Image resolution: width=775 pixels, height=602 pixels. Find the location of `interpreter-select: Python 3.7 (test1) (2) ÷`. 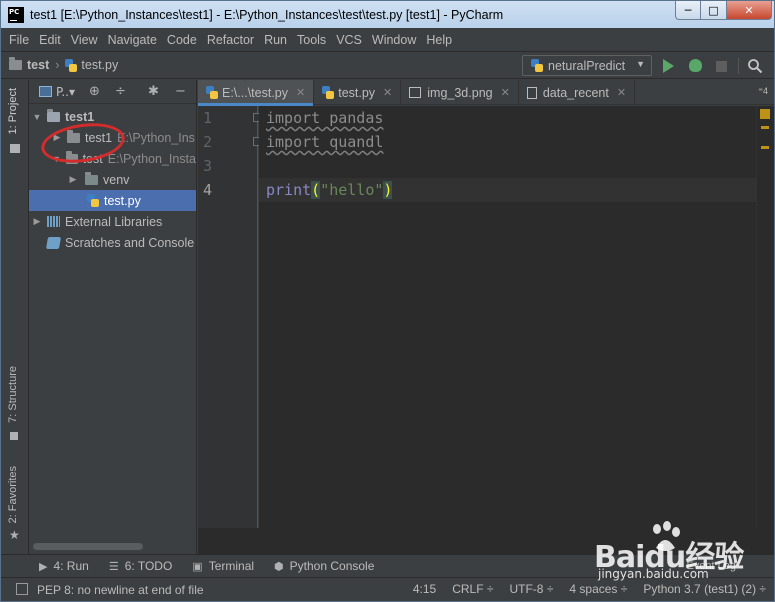

interpreter-select: Python 3.7 (test1) (2) ÷ is located at coordinates (704, 589).